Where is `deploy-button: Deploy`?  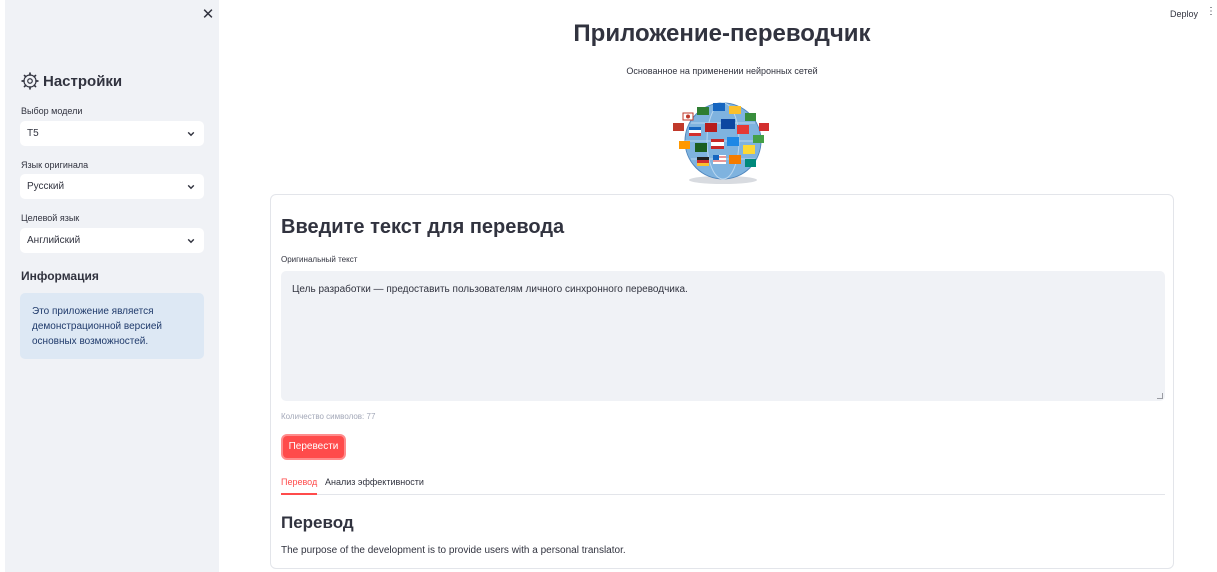 deploy-button: Deploy is located at coordinates (1184, 14).